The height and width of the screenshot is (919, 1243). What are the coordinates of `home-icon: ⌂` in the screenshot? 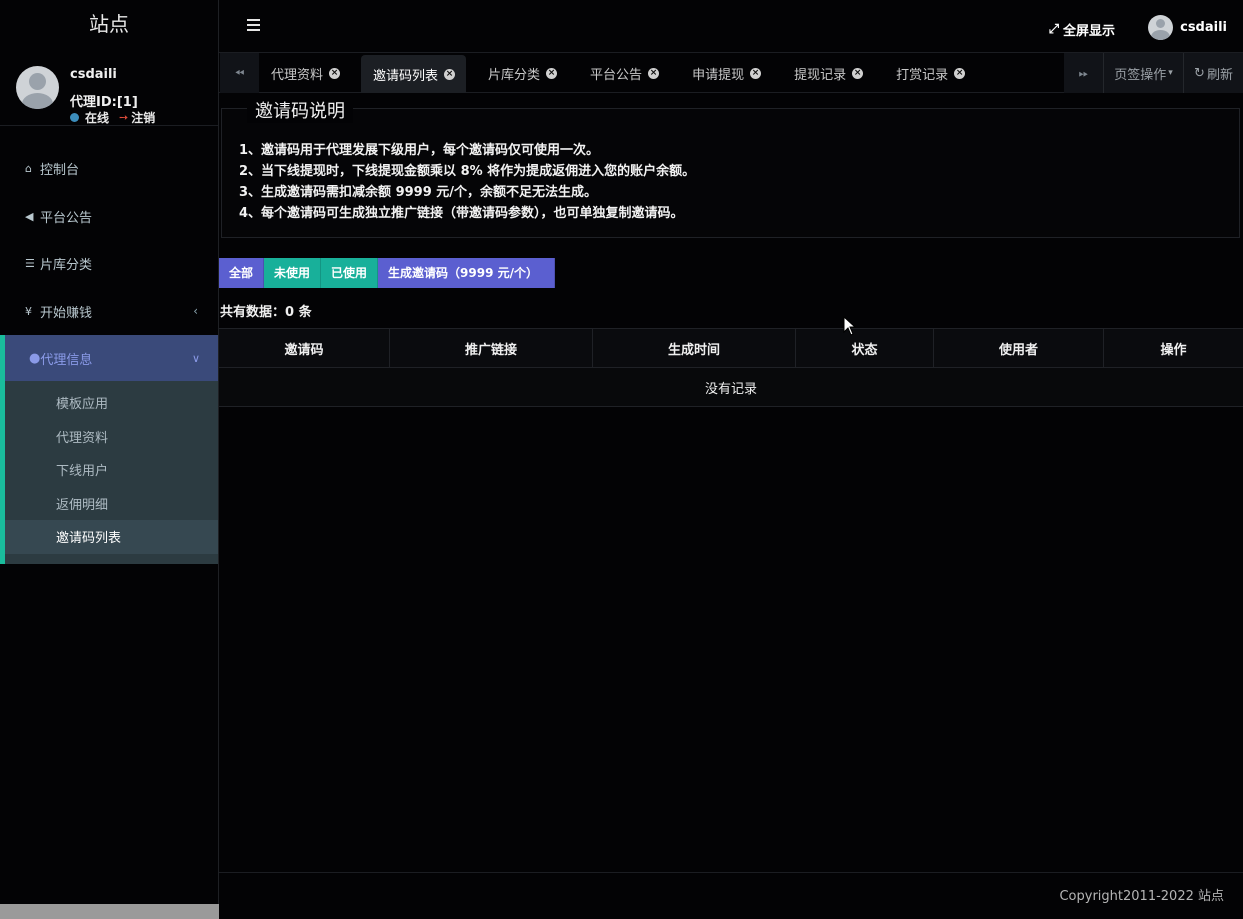 It's located at (28, 169).